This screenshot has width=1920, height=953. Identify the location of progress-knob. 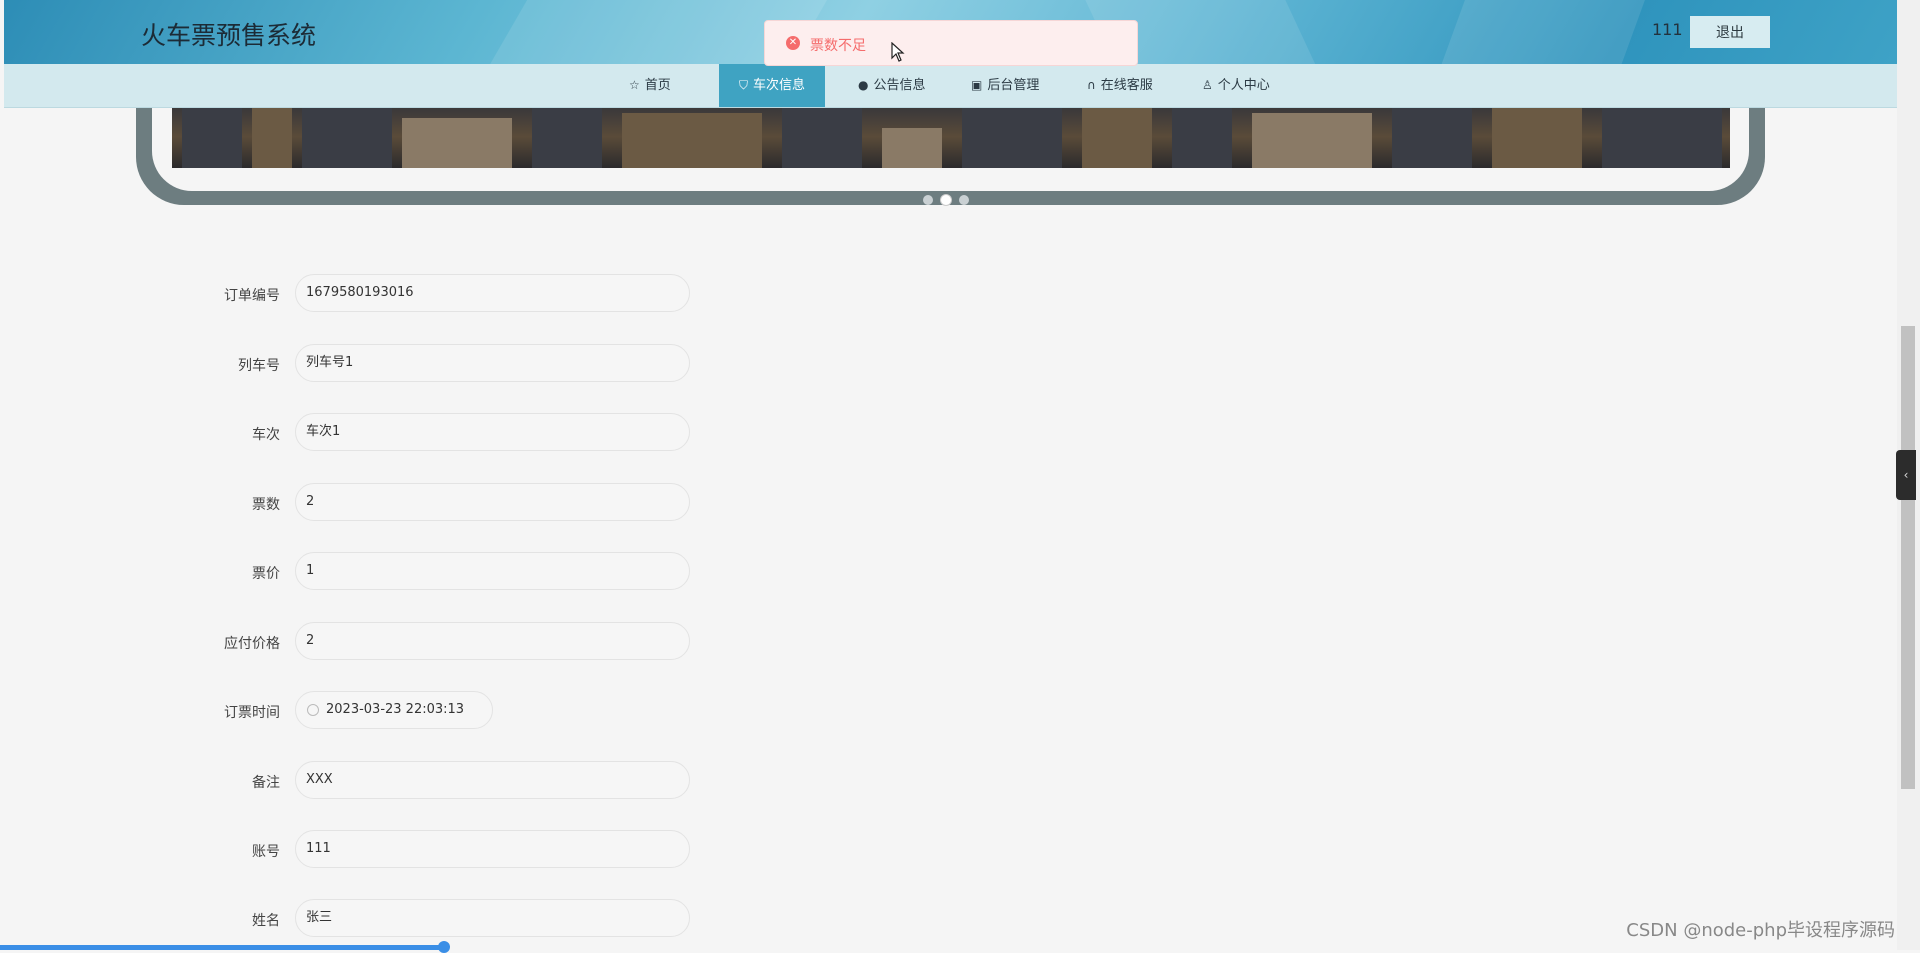
(444, 947).